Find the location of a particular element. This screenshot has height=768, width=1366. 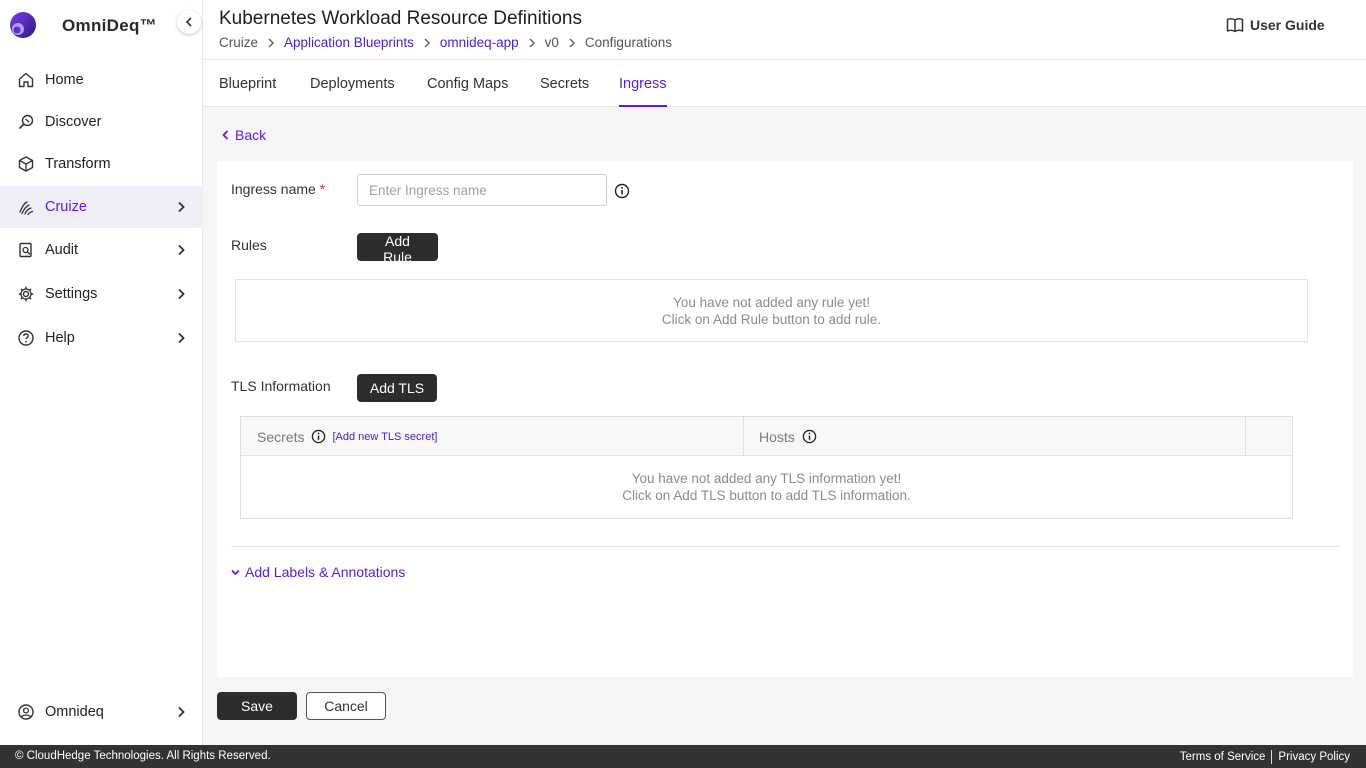

breadcrumb-app: omnideq-app is located at coordinates (479, 42).